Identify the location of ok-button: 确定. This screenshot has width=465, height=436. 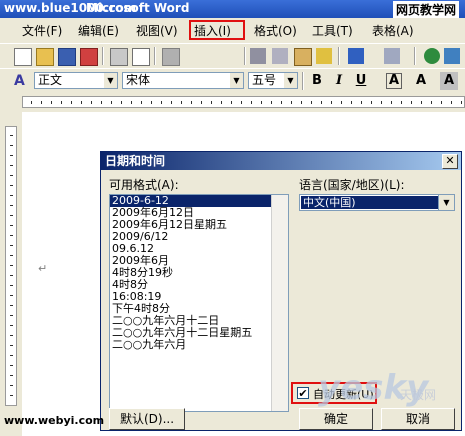
(336, 419).